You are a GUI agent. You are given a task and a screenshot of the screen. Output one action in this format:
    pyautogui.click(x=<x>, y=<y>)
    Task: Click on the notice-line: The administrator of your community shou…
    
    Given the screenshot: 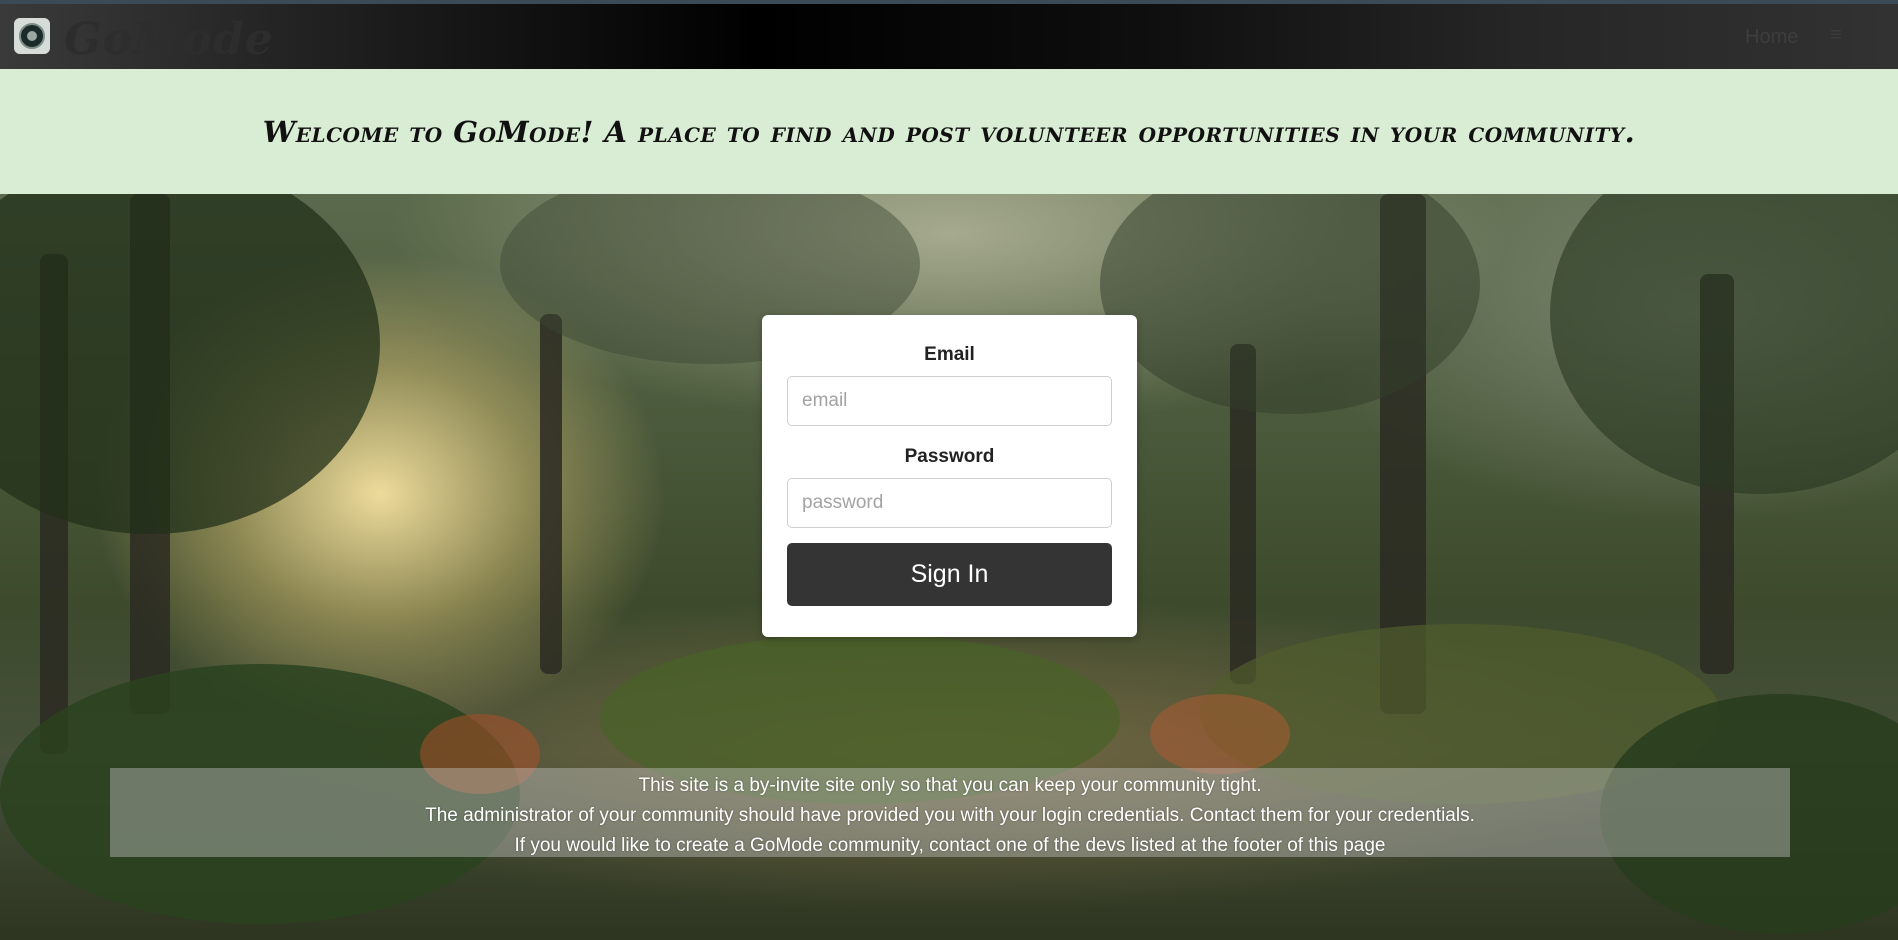 What is the action you would take?
    pyautogui.click(x=950, y=815)
    